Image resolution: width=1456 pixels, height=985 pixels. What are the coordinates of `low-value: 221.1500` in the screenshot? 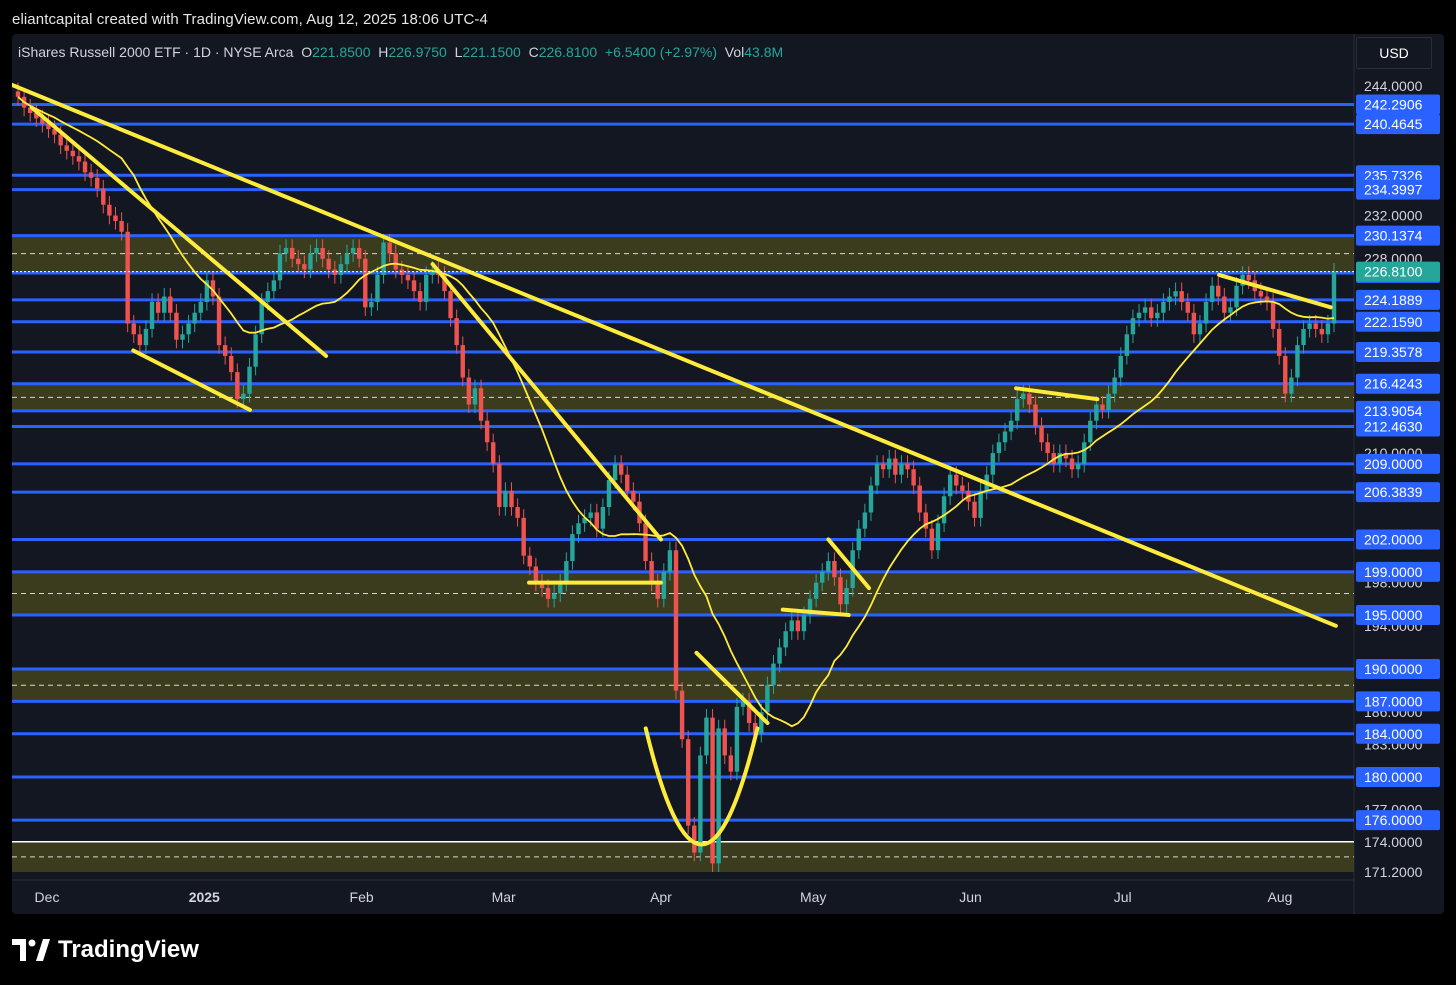 It's located at (491, 52).